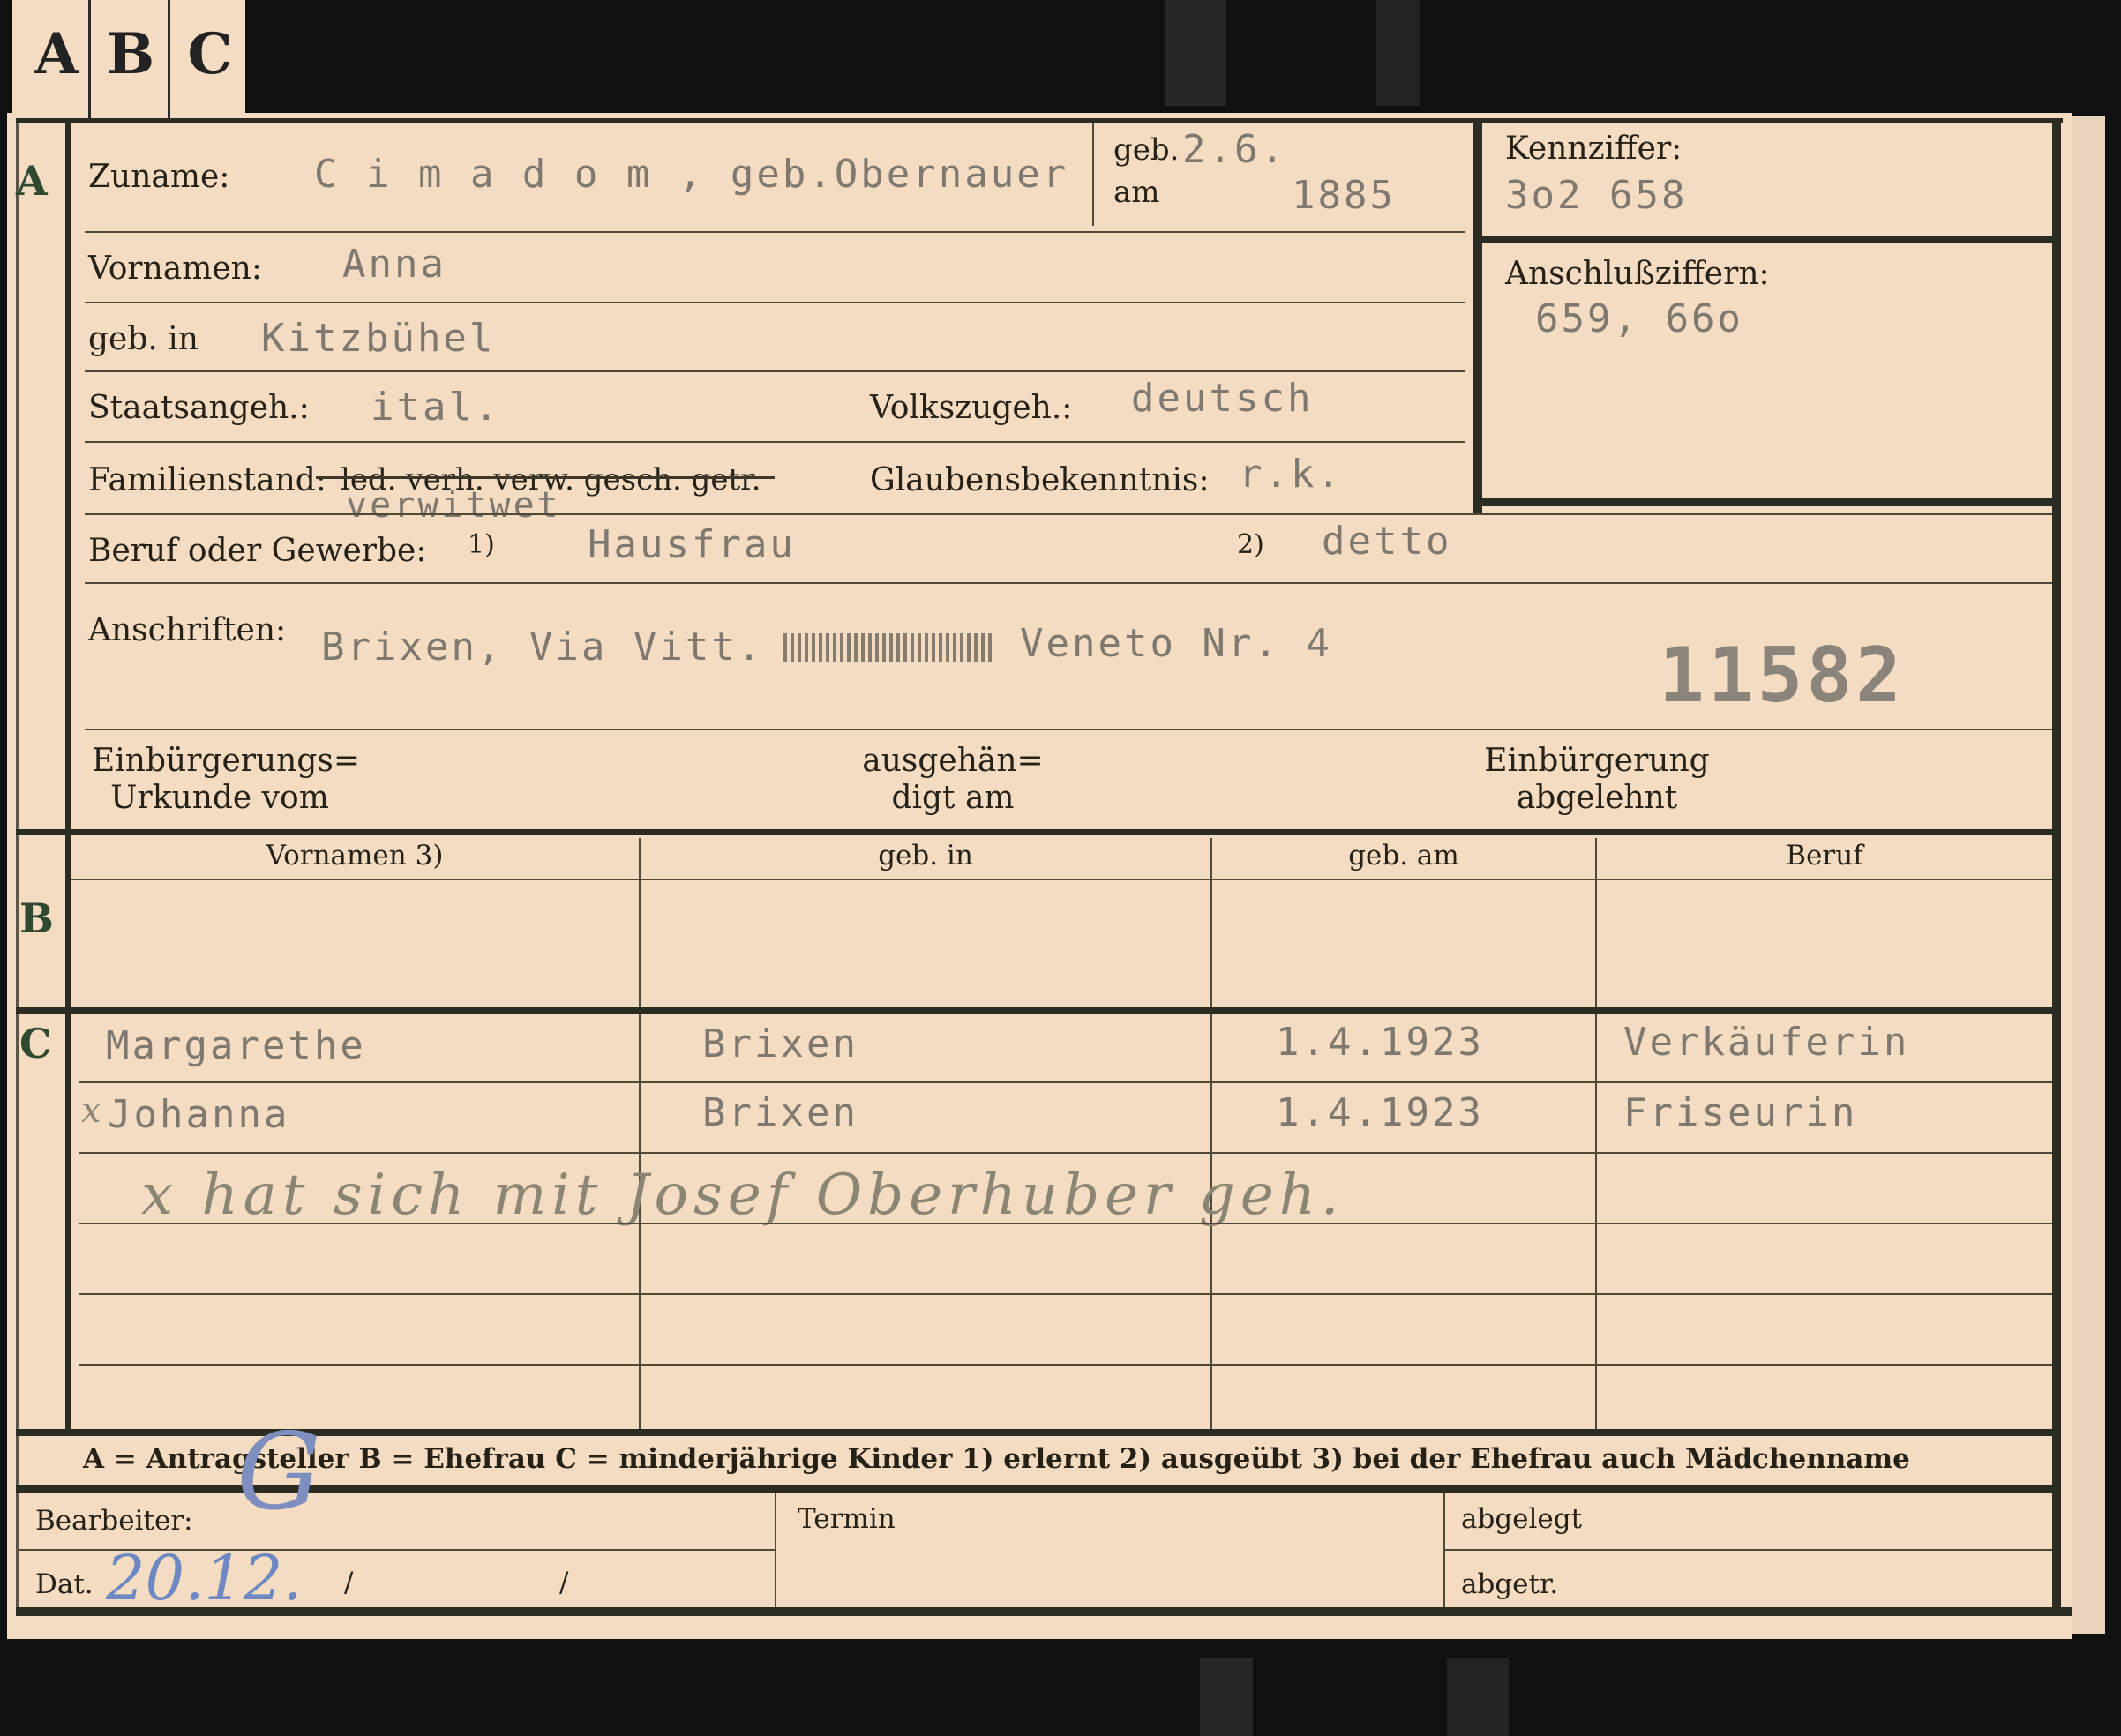  I want to click on anschluss-label: Anschlußziffern:, so click(1637, 274).